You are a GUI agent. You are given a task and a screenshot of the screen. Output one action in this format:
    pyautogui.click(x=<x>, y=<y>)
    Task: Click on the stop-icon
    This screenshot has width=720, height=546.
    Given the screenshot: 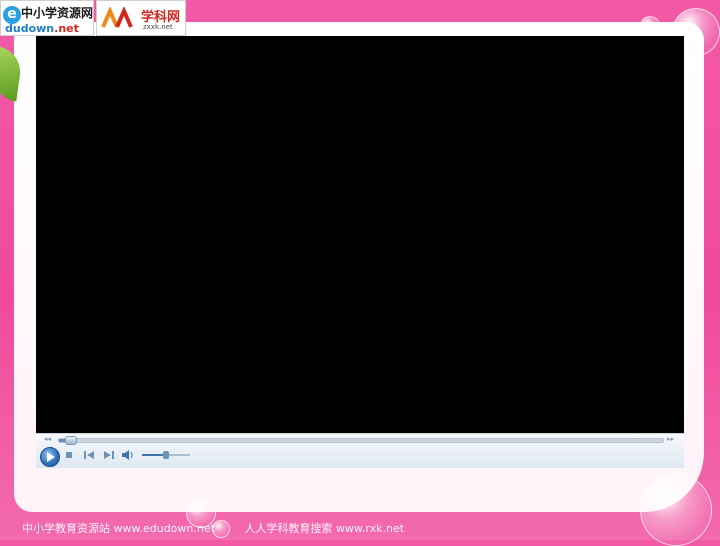 What is the action you would take?
    pyautogui.click(x=69, y=455)
    